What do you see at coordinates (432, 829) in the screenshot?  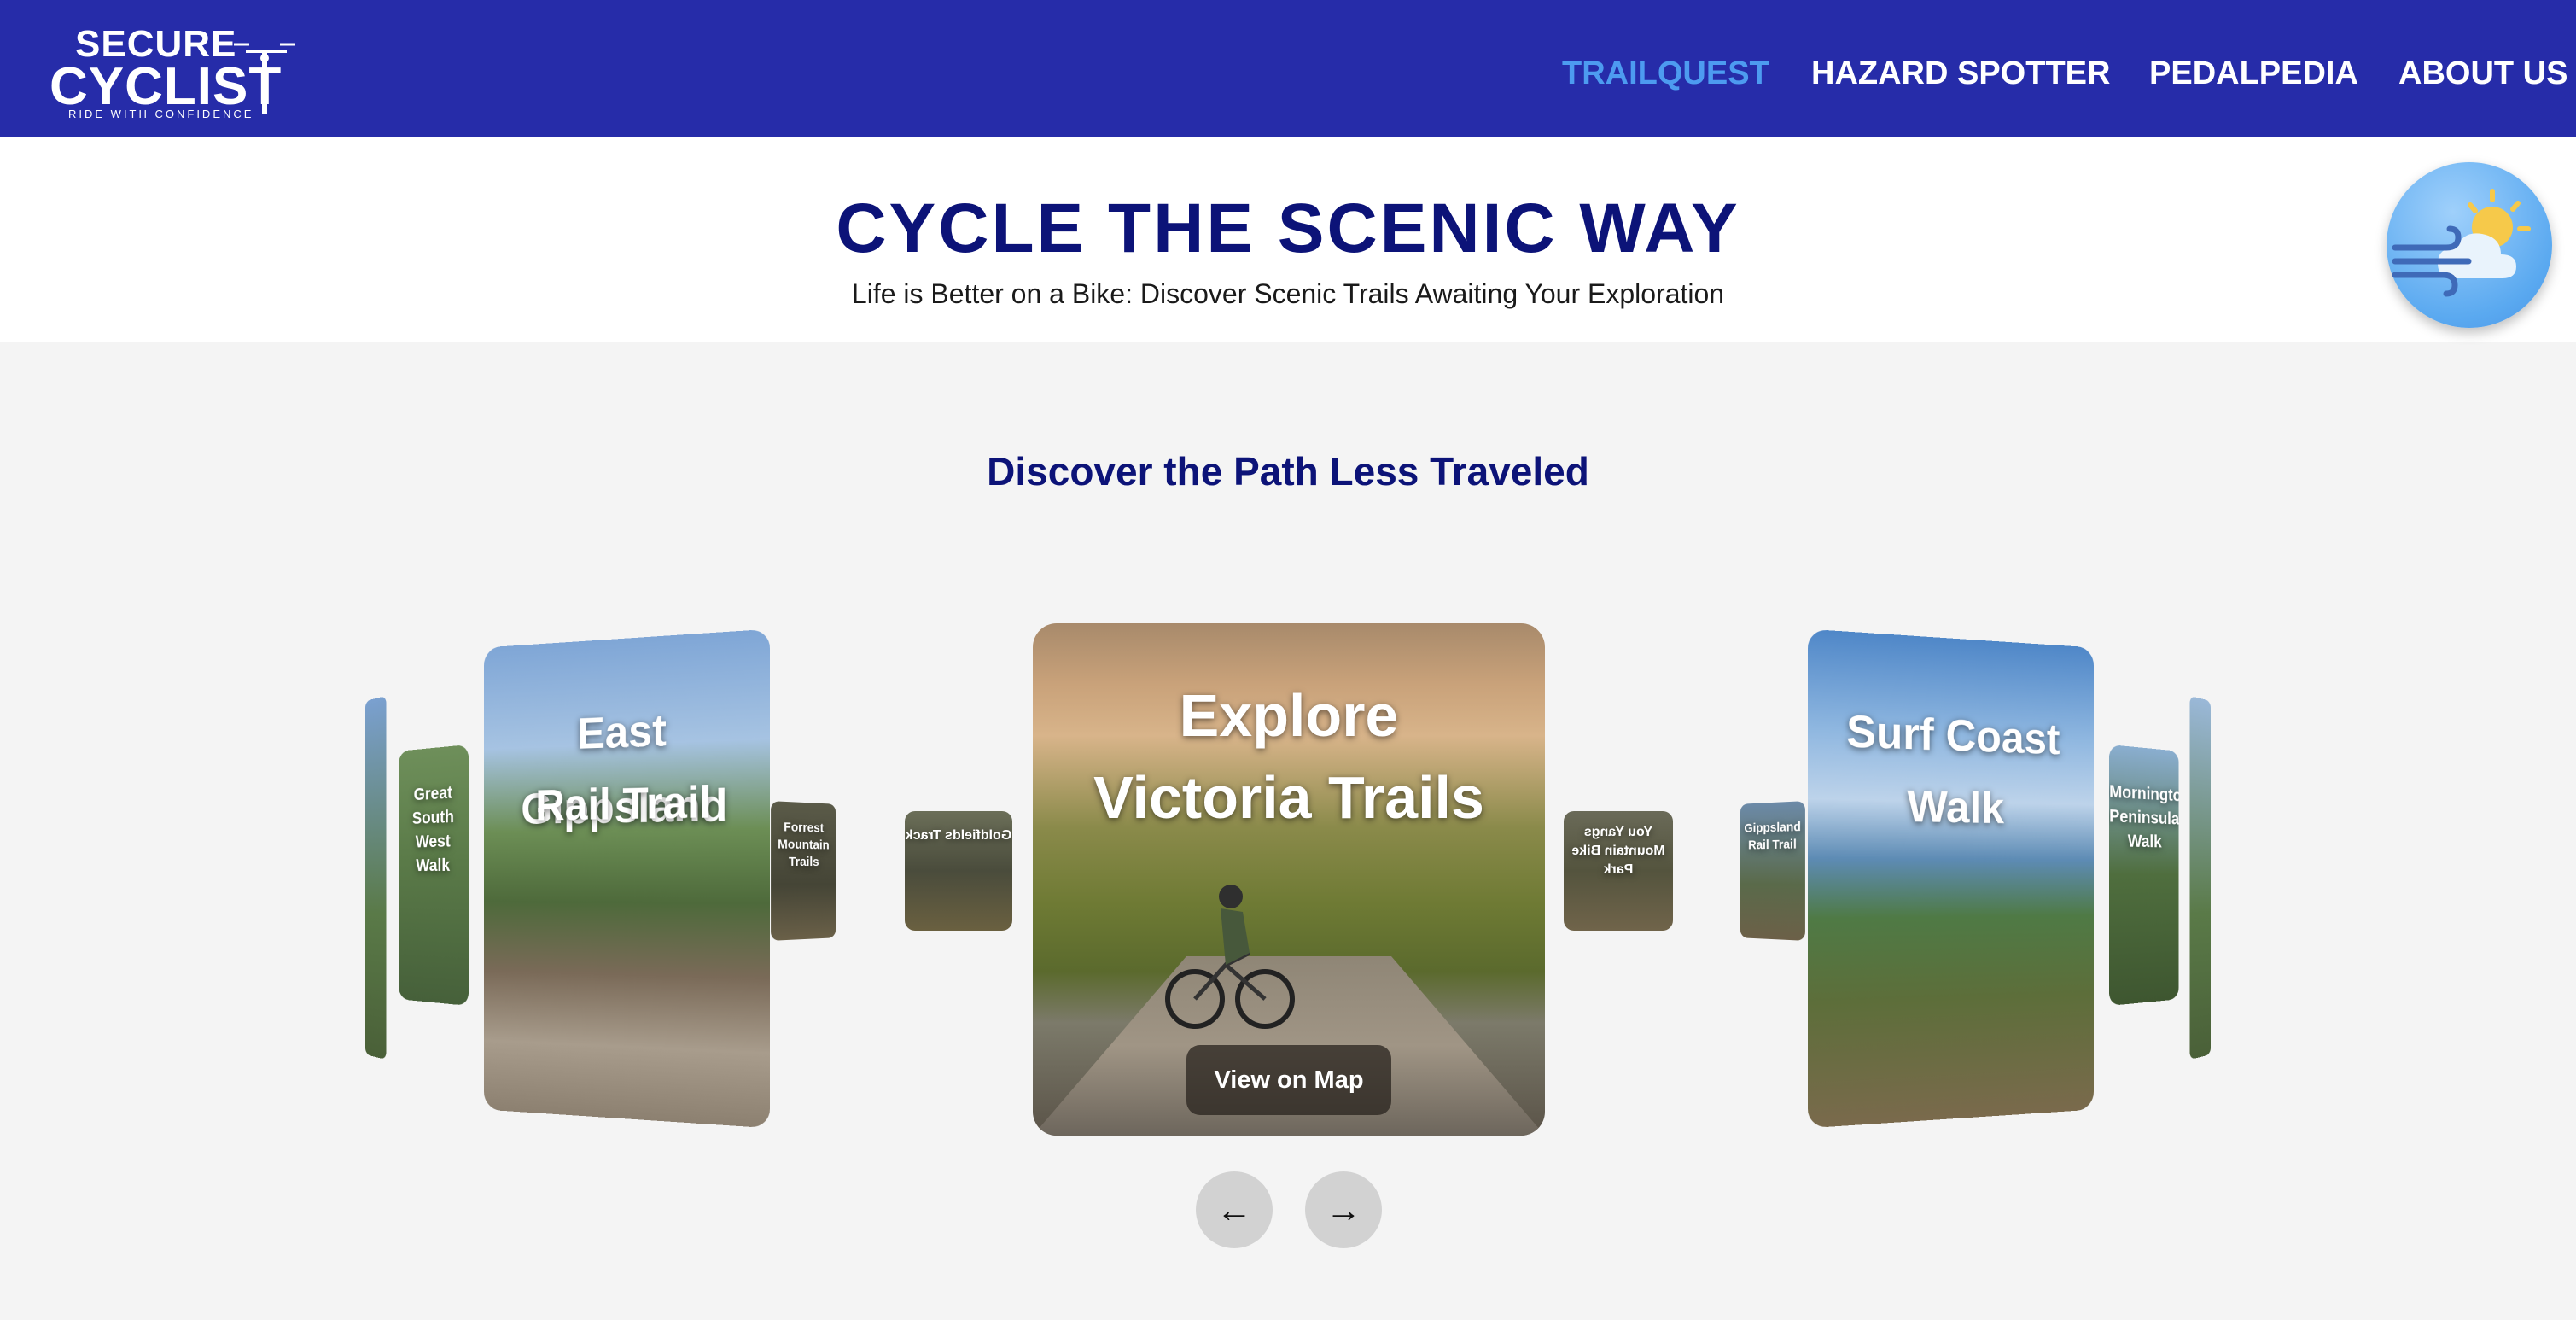 I see `card-label: Great South West Walk` at bounding box center [432, 829].